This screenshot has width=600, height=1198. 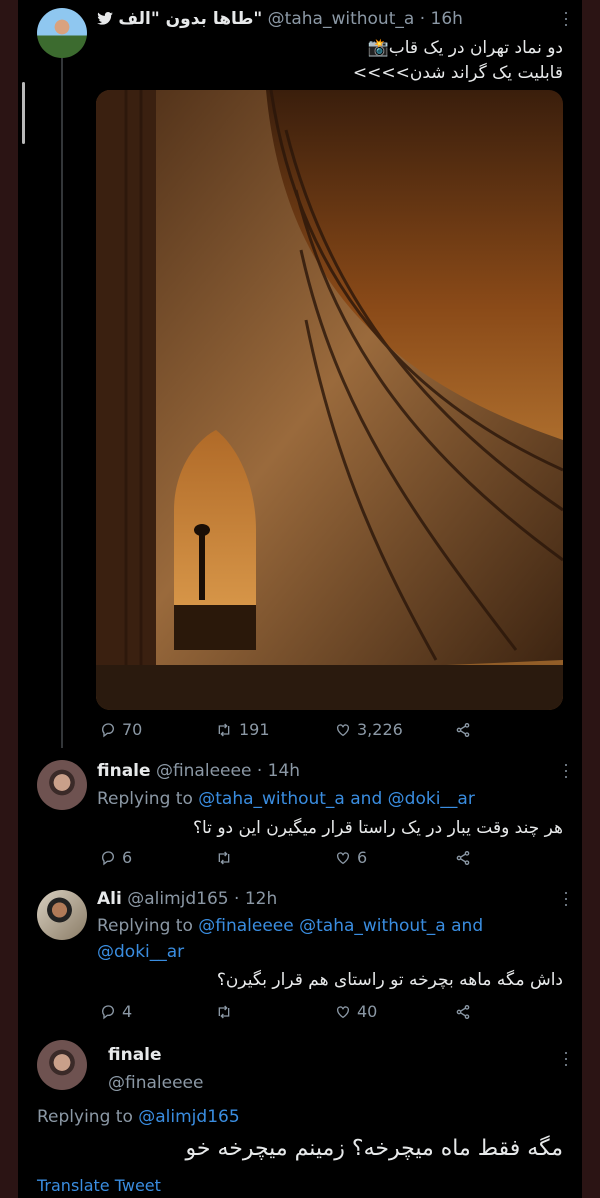 I want to click on retweet-button: 191, so click(x=242, y=729).